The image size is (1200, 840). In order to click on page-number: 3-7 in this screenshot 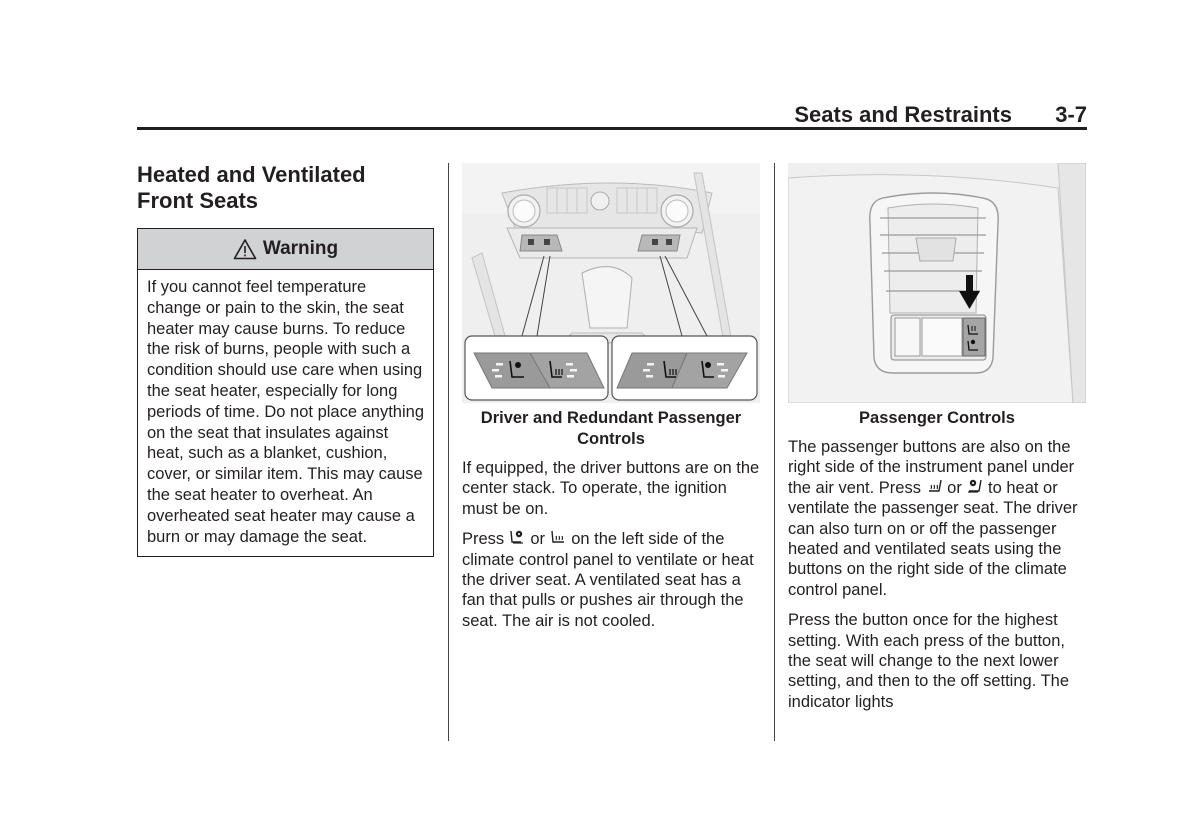, I will do `click(1071, 114)`.